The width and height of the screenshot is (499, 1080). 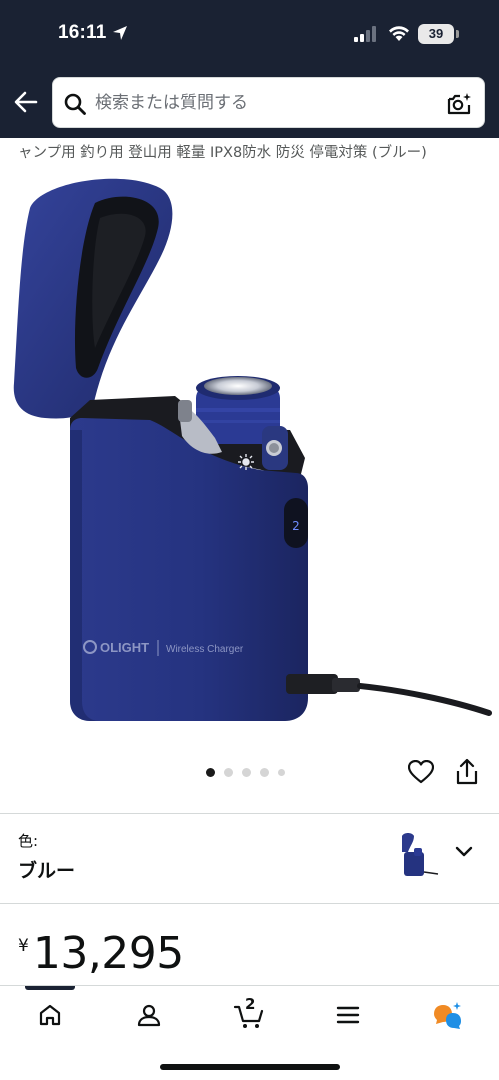 I want to click on home-indicator, so click(x=250, y=1067).